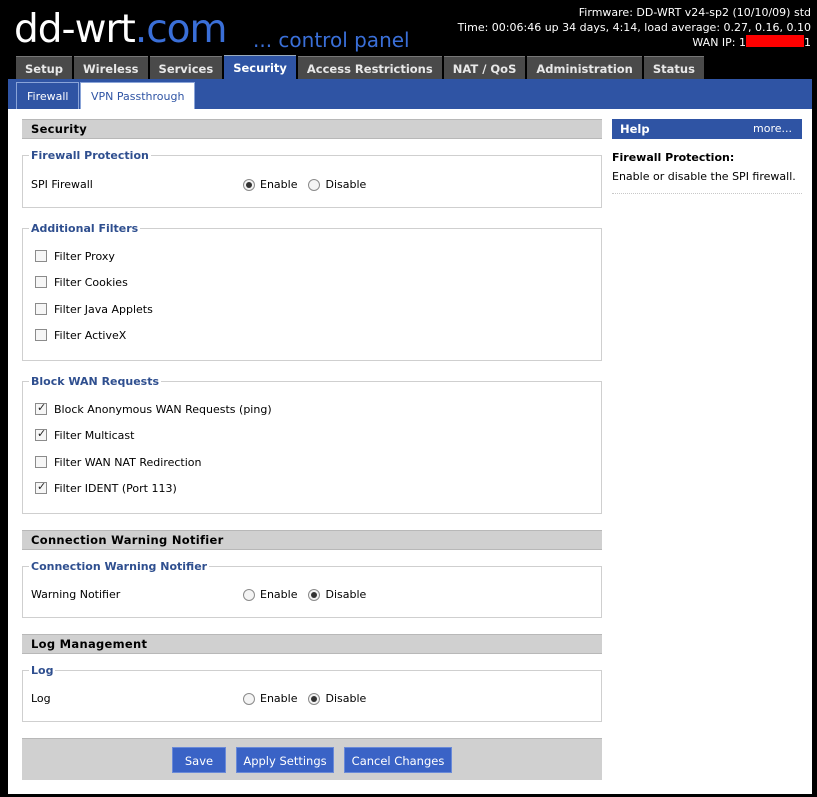 The height and width of the screenshot is (797, 817). What do you see at coordinates (91, 282) in the screenshot?
I see `filter-cookies-label: Filter Cookies` at bounding box center [91, 282].